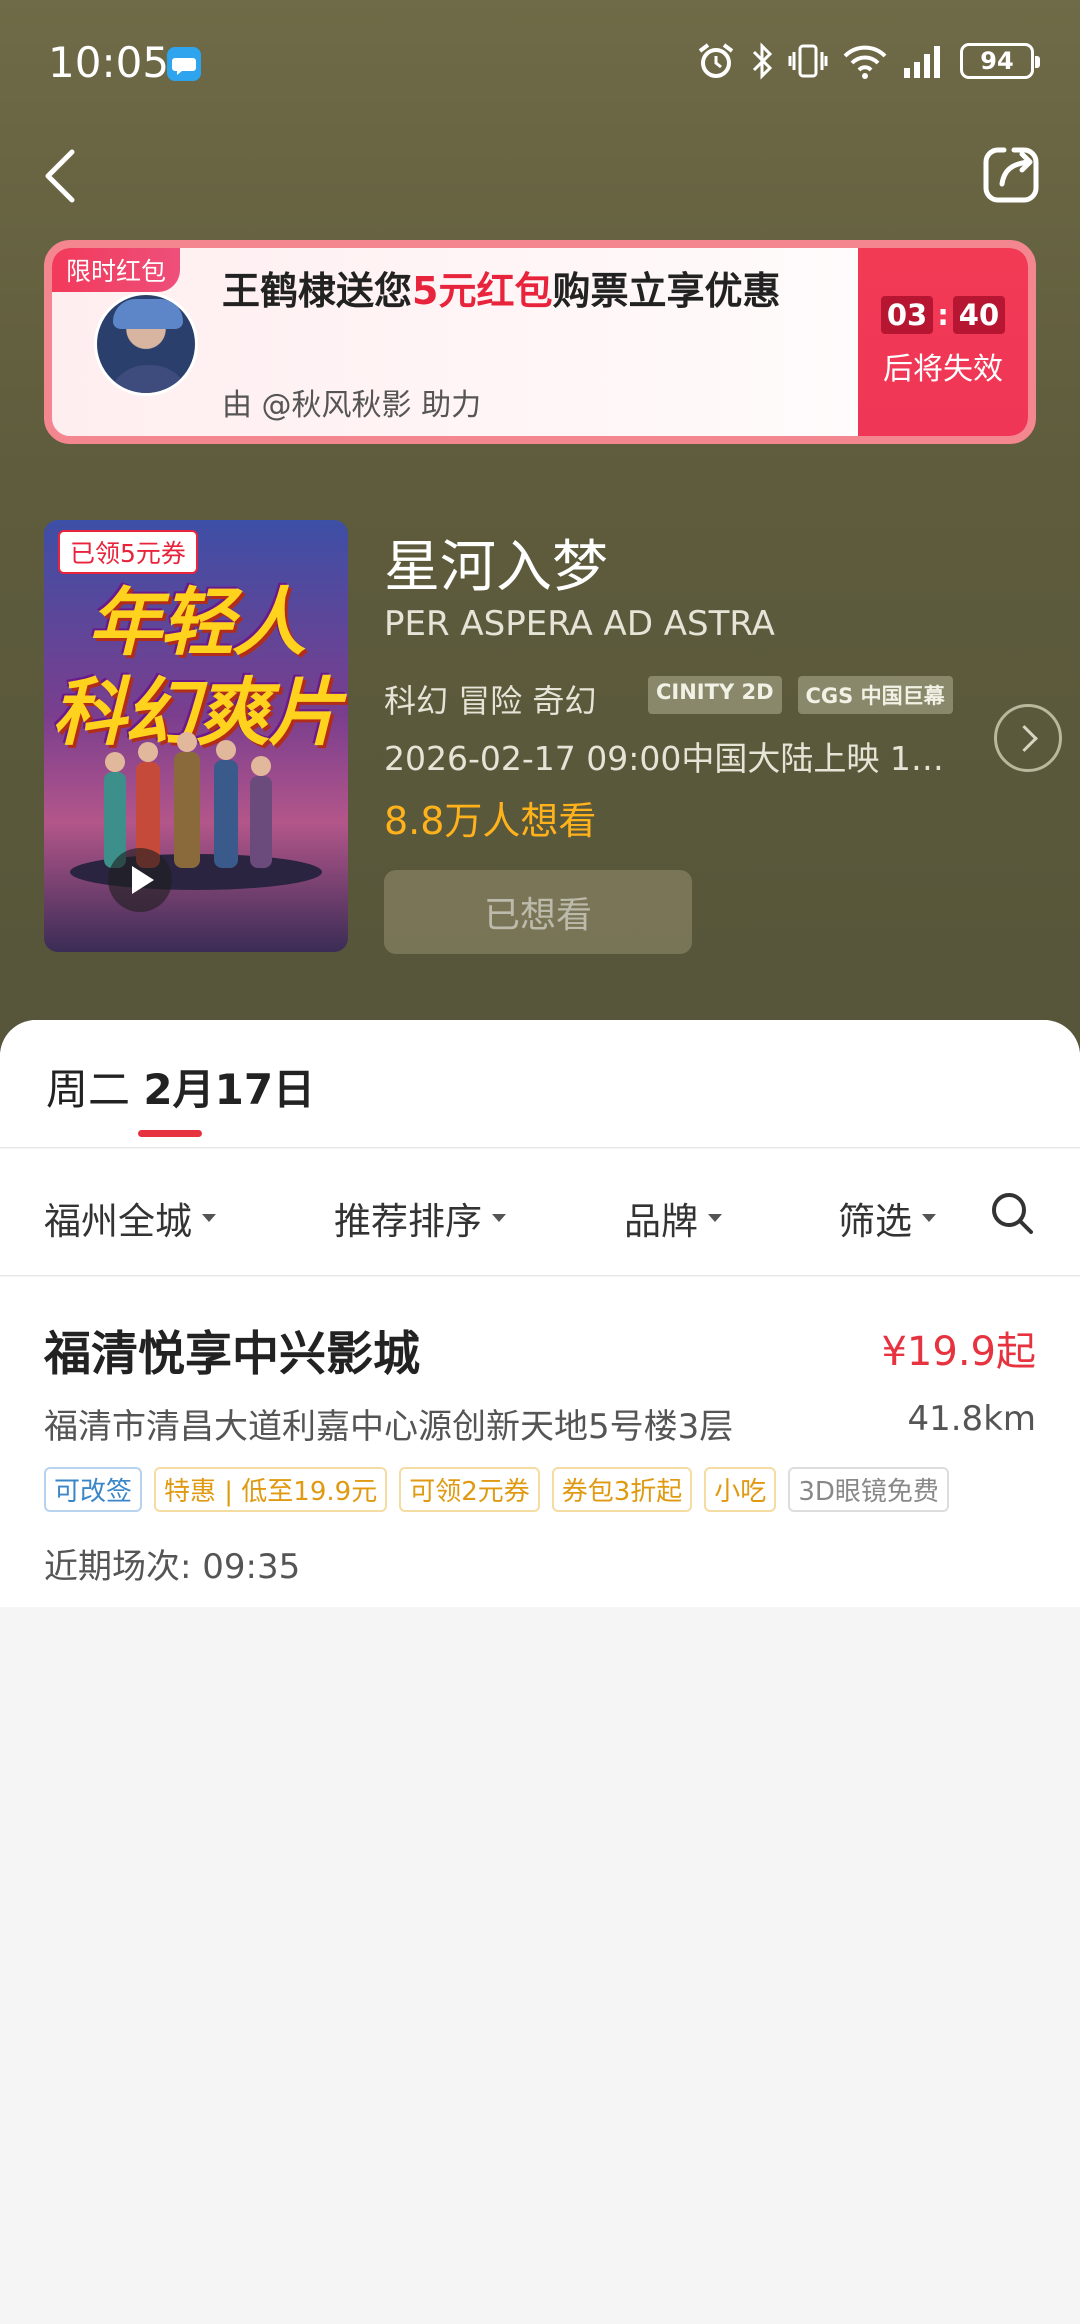  Describe the element at coordinates (907, 315) in the screenshot. I see `countdown-minutes: 03` at that location.